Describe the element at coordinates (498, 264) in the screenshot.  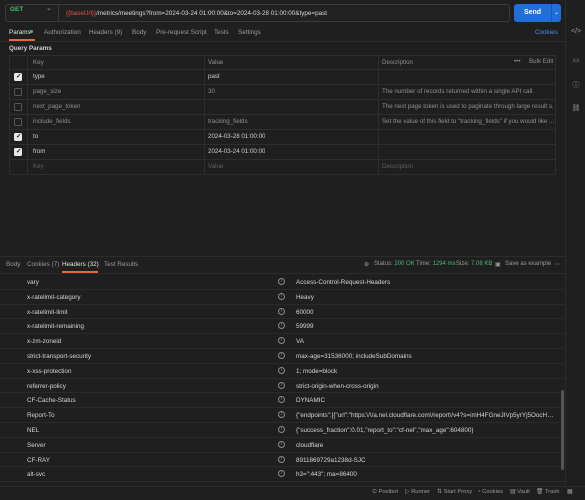
I see `save-icon: ▣` at that location.